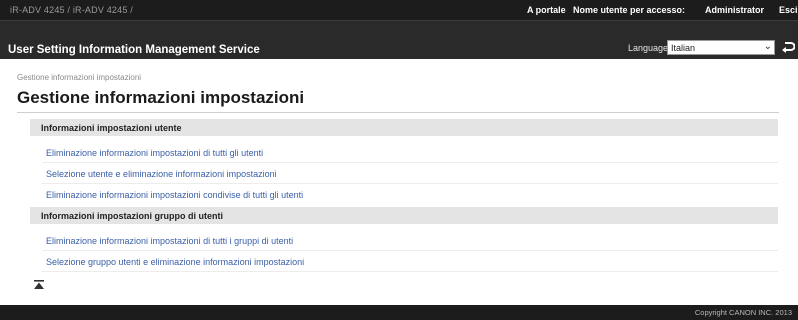 Image resolution: width=798 pixels, height=320 pixels. I want to click on portal-link: A portale, so click(546, 10).